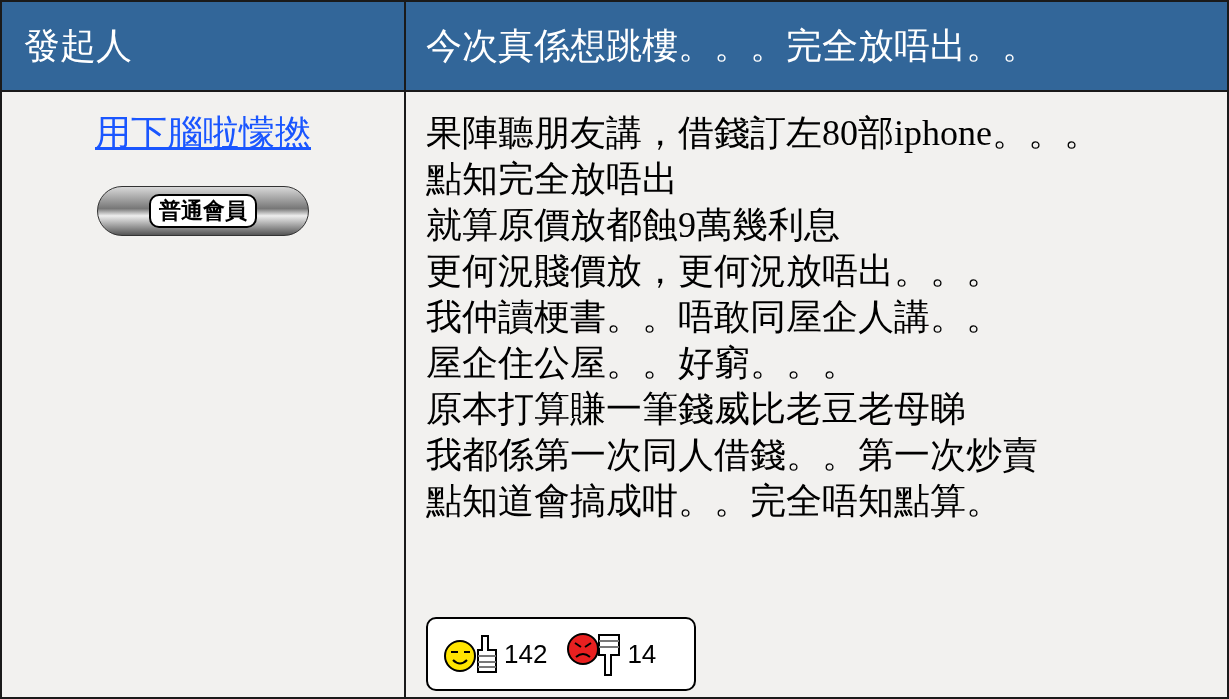 The height and width of the screenshot is (699, 1229). What do you see at coordinates (714, 317) in the screenshot?
I see `post-line: 我仲讀梗書。。唔敢同屋企人講。。` at bounding box center [714, 317].